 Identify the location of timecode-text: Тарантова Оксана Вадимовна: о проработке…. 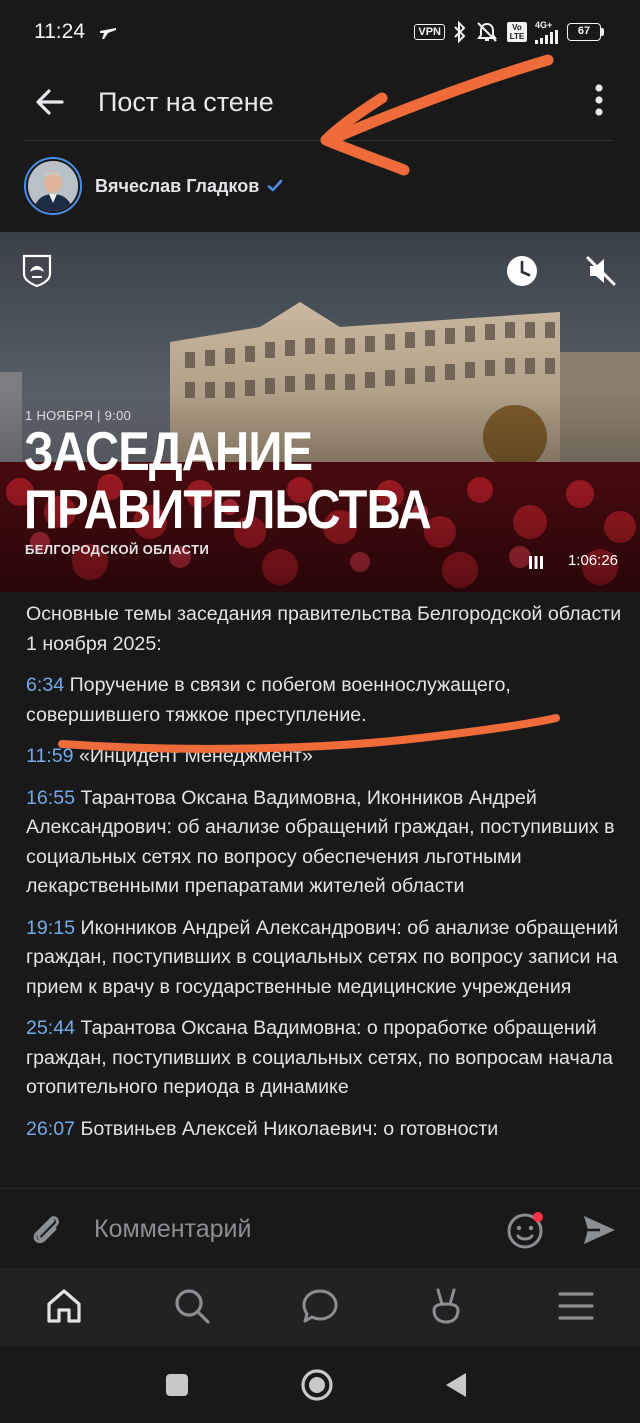
(319, 1057).